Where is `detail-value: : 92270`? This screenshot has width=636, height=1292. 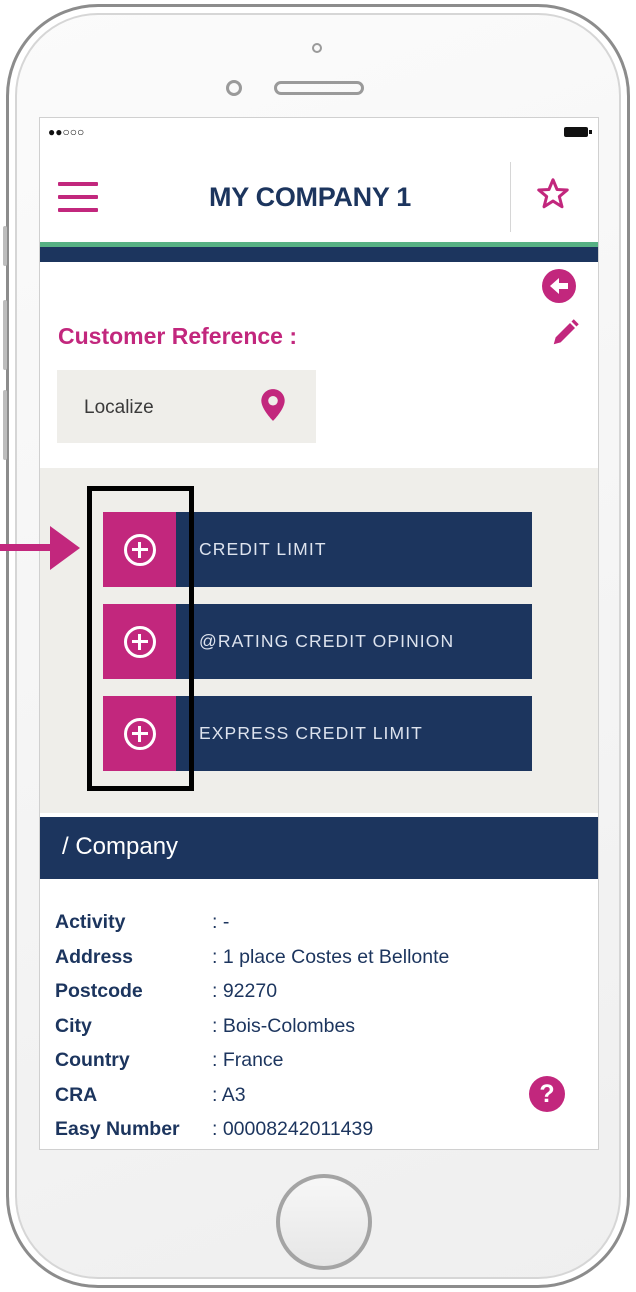 detail-value: : 92270 is located at coordinates (245, 991).